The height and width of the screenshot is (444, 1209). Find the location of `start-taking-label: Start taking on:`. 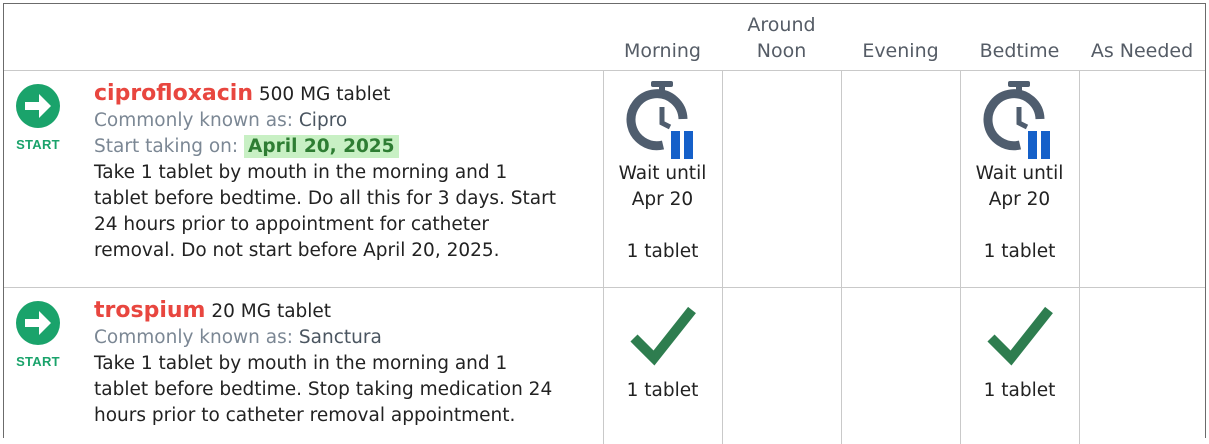

start-taking-label: Start taking on: is located at coordinates (166, 146).